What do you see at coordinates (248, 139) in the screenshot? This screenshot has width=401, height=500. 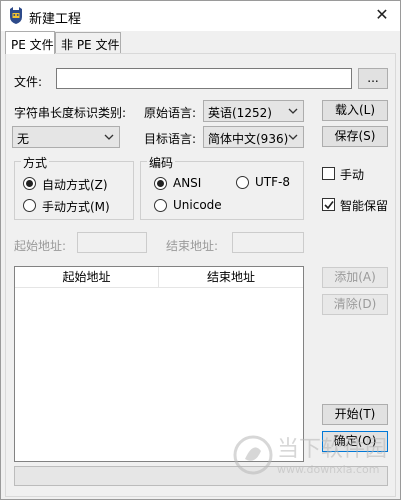 I see `target-language-value: 简体中文(936)` at bounding box center [248, 139].